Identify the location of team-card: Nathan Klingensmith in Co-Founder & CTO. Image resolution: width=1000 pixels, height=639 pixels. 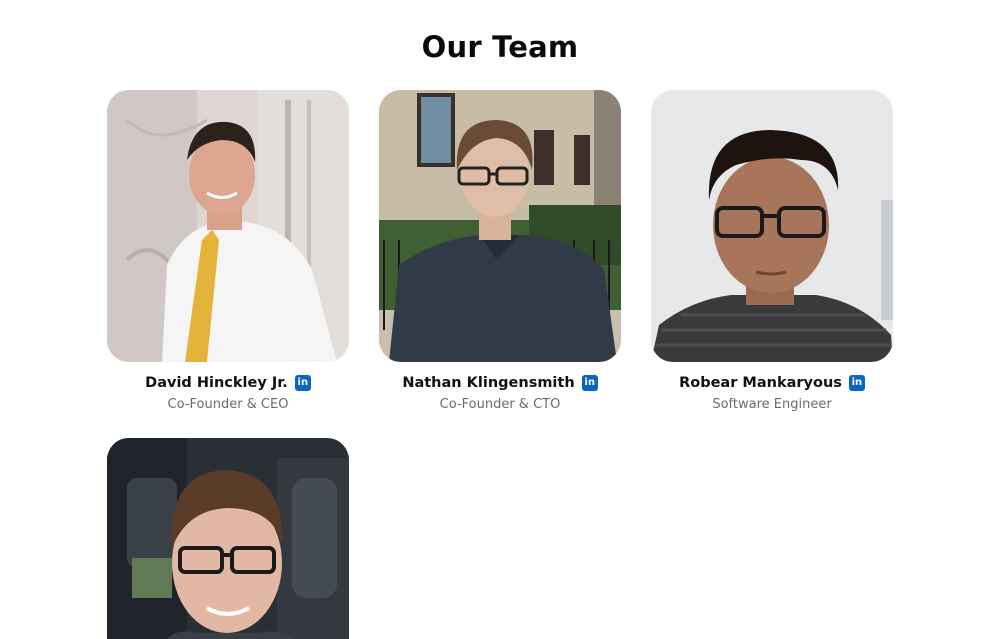
(500, 251).